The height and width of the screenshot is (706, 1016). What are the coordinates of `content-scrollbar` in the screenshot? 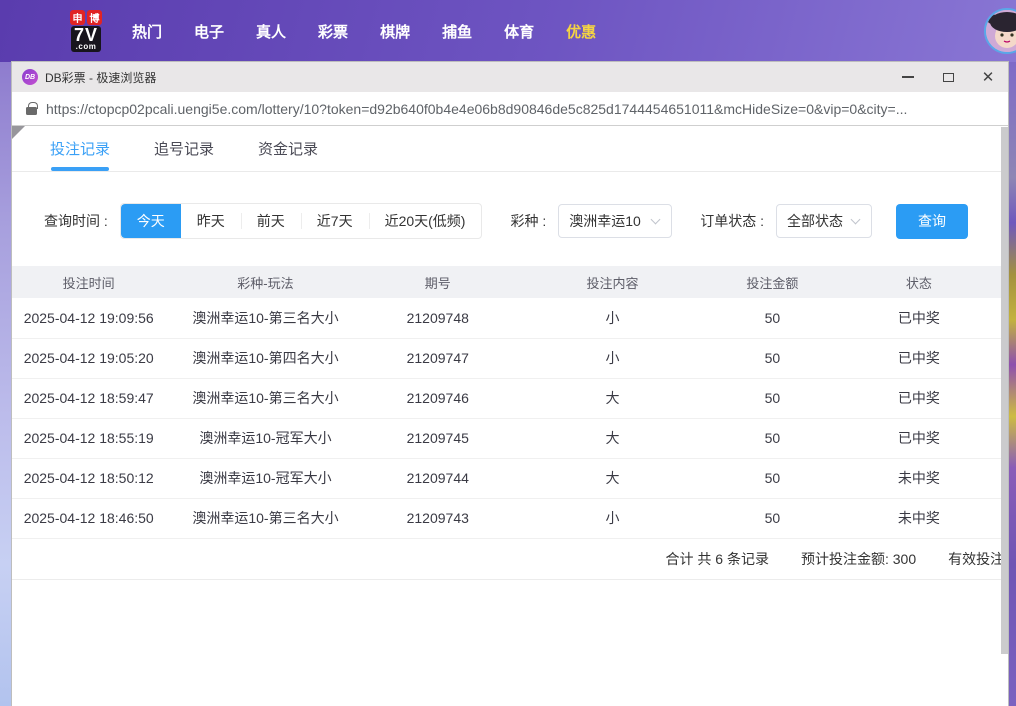 It's located at (1004, 415).